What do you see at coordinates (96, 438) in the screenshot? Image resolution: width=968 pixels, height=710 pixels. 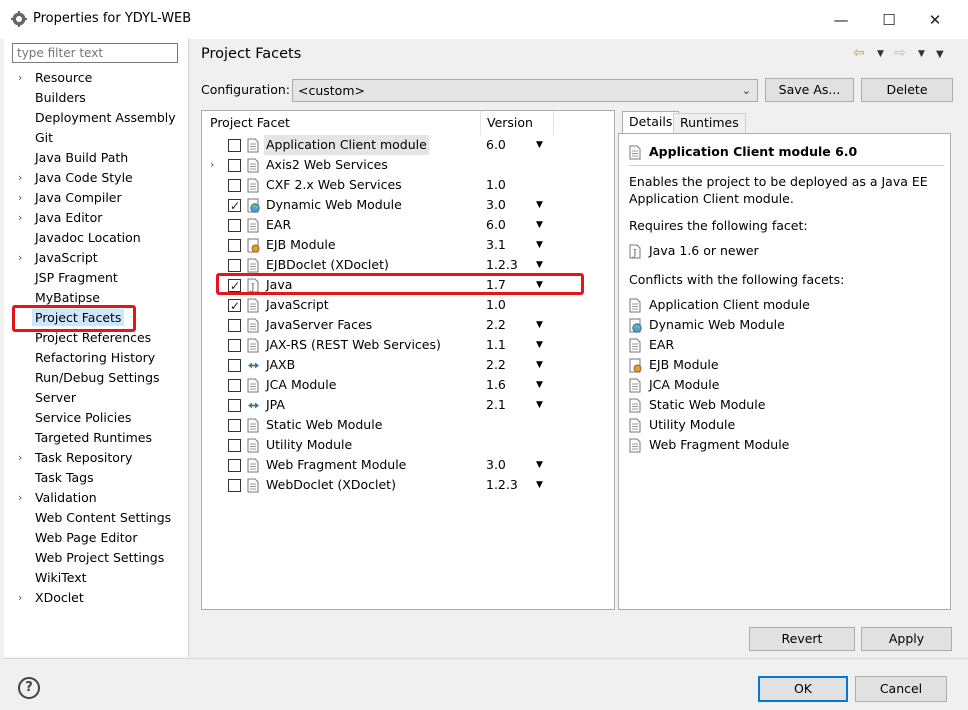 I see `nav-item: Targeted Runtimes` at bounding box center [96, 438].